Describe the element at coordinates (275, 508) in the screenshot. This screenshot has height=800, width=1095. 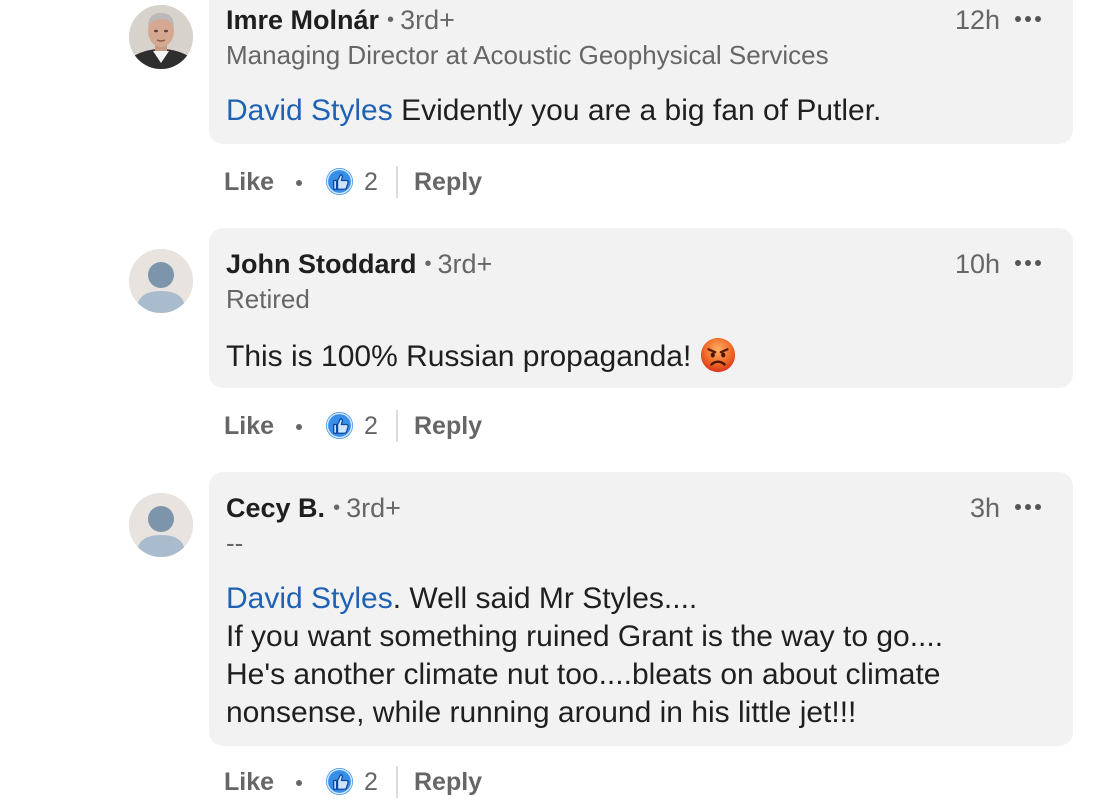
I see `author-name: Cecy B.` at that location.